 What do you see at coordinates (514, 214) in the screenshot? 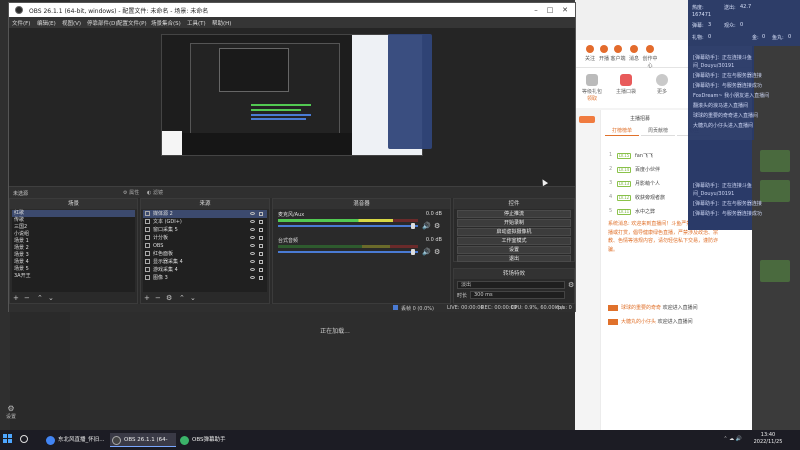
I see `stop-streaming-button: 停止推流` at bounding box center [514, 214].